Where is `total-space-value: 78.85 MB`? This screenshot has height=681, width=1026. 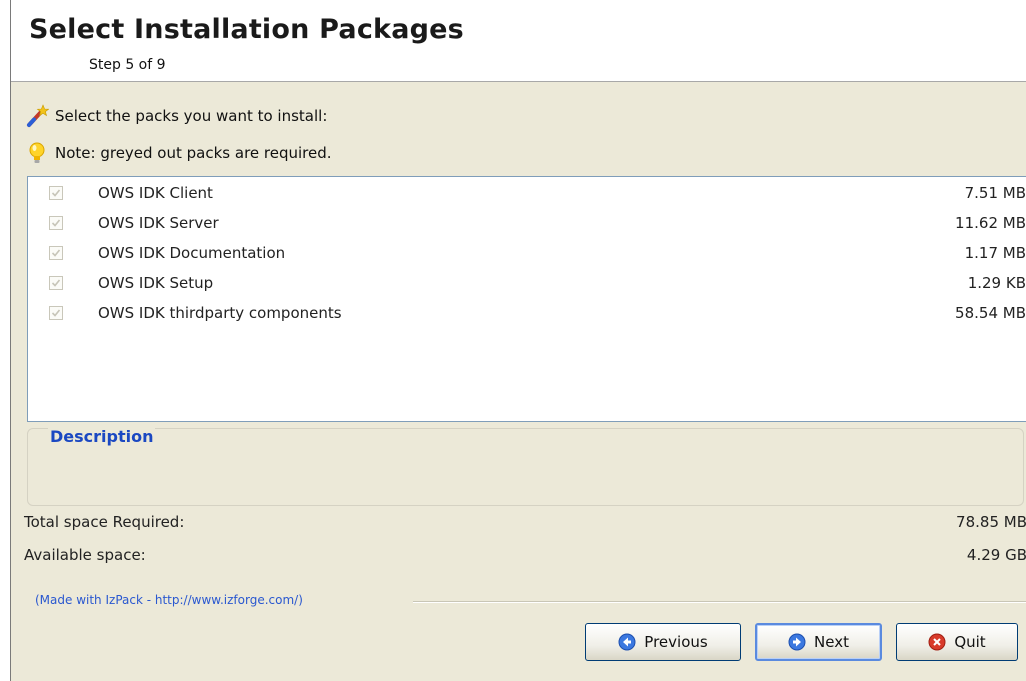
total-space-value: 78.85 MB is located at coordinates (991, 522).